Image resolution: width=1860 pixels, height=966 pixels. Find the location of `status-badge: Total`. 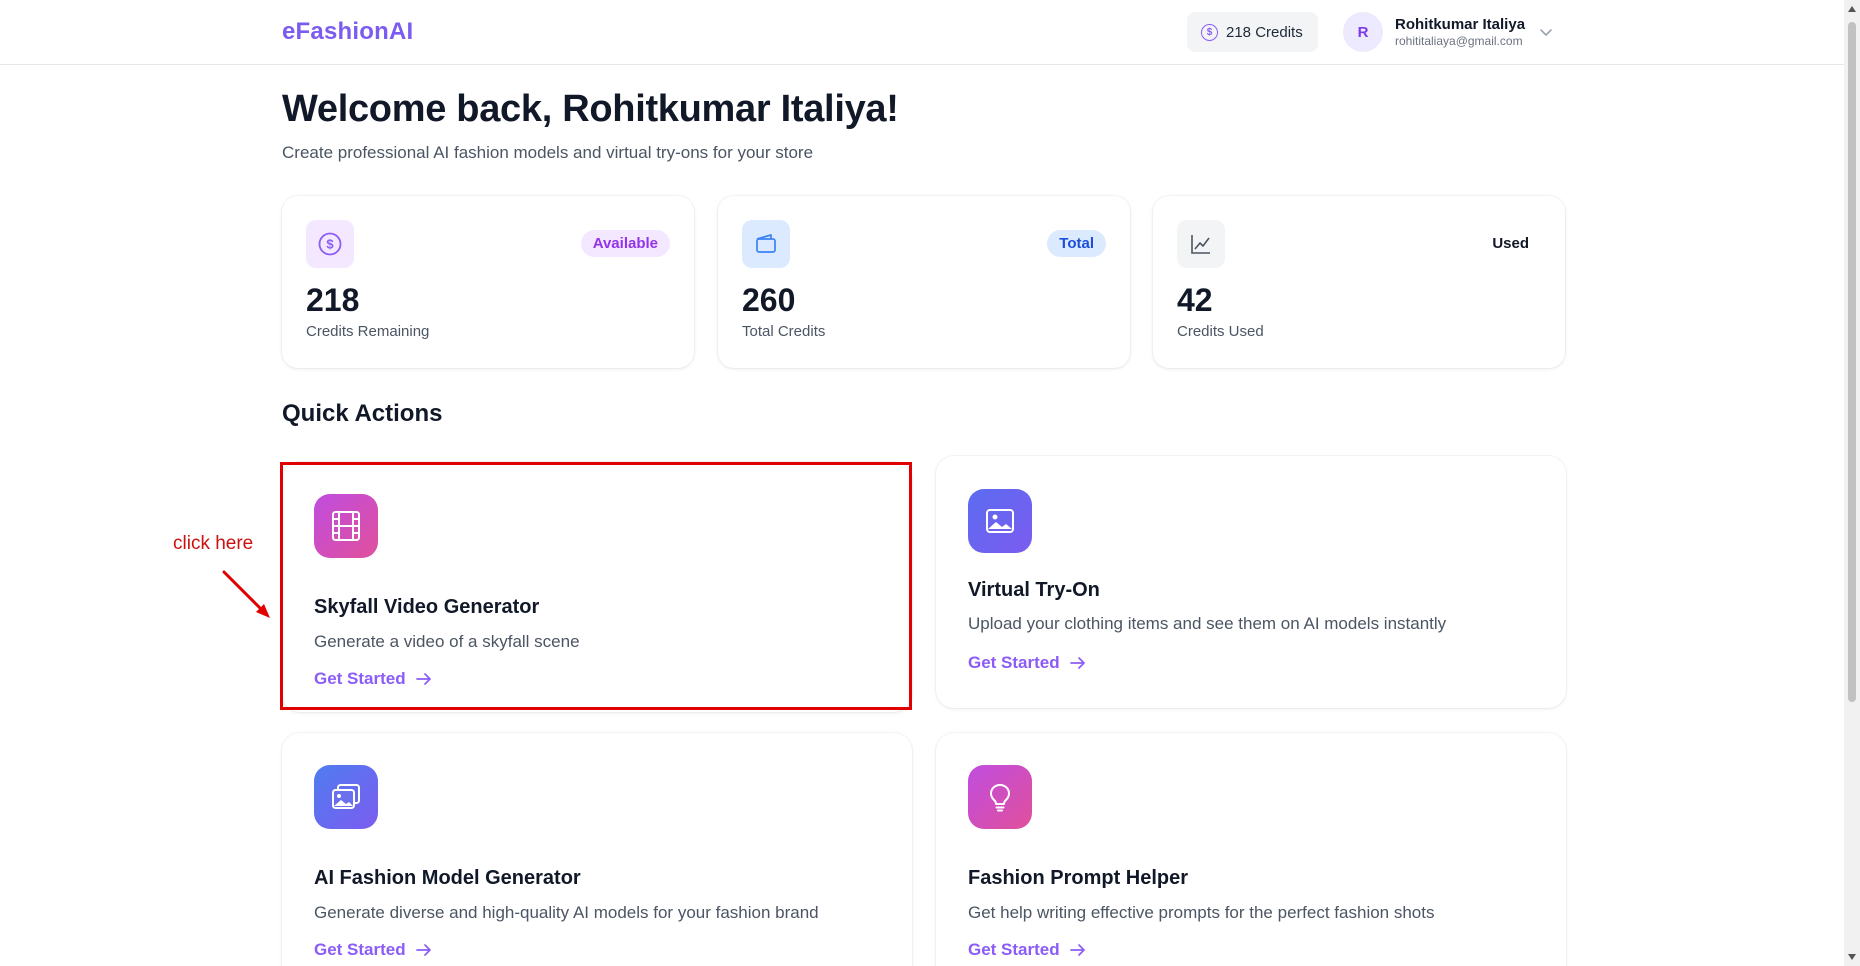

status-badge: Total is located at coordinates (1076, 243).